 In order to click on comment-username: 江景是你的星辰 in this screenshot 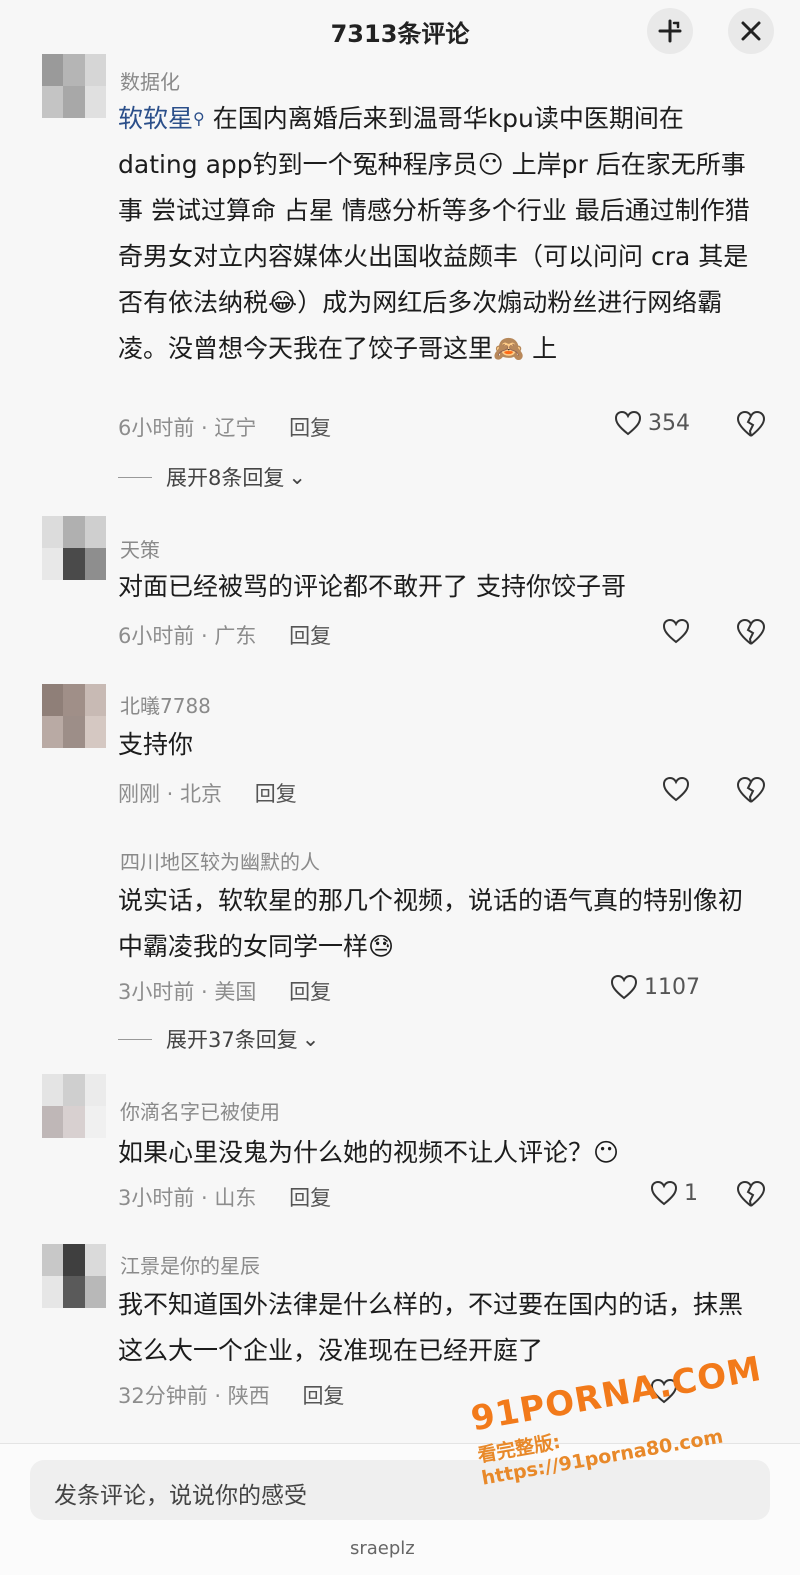, I will do `click(190, 1264)`.